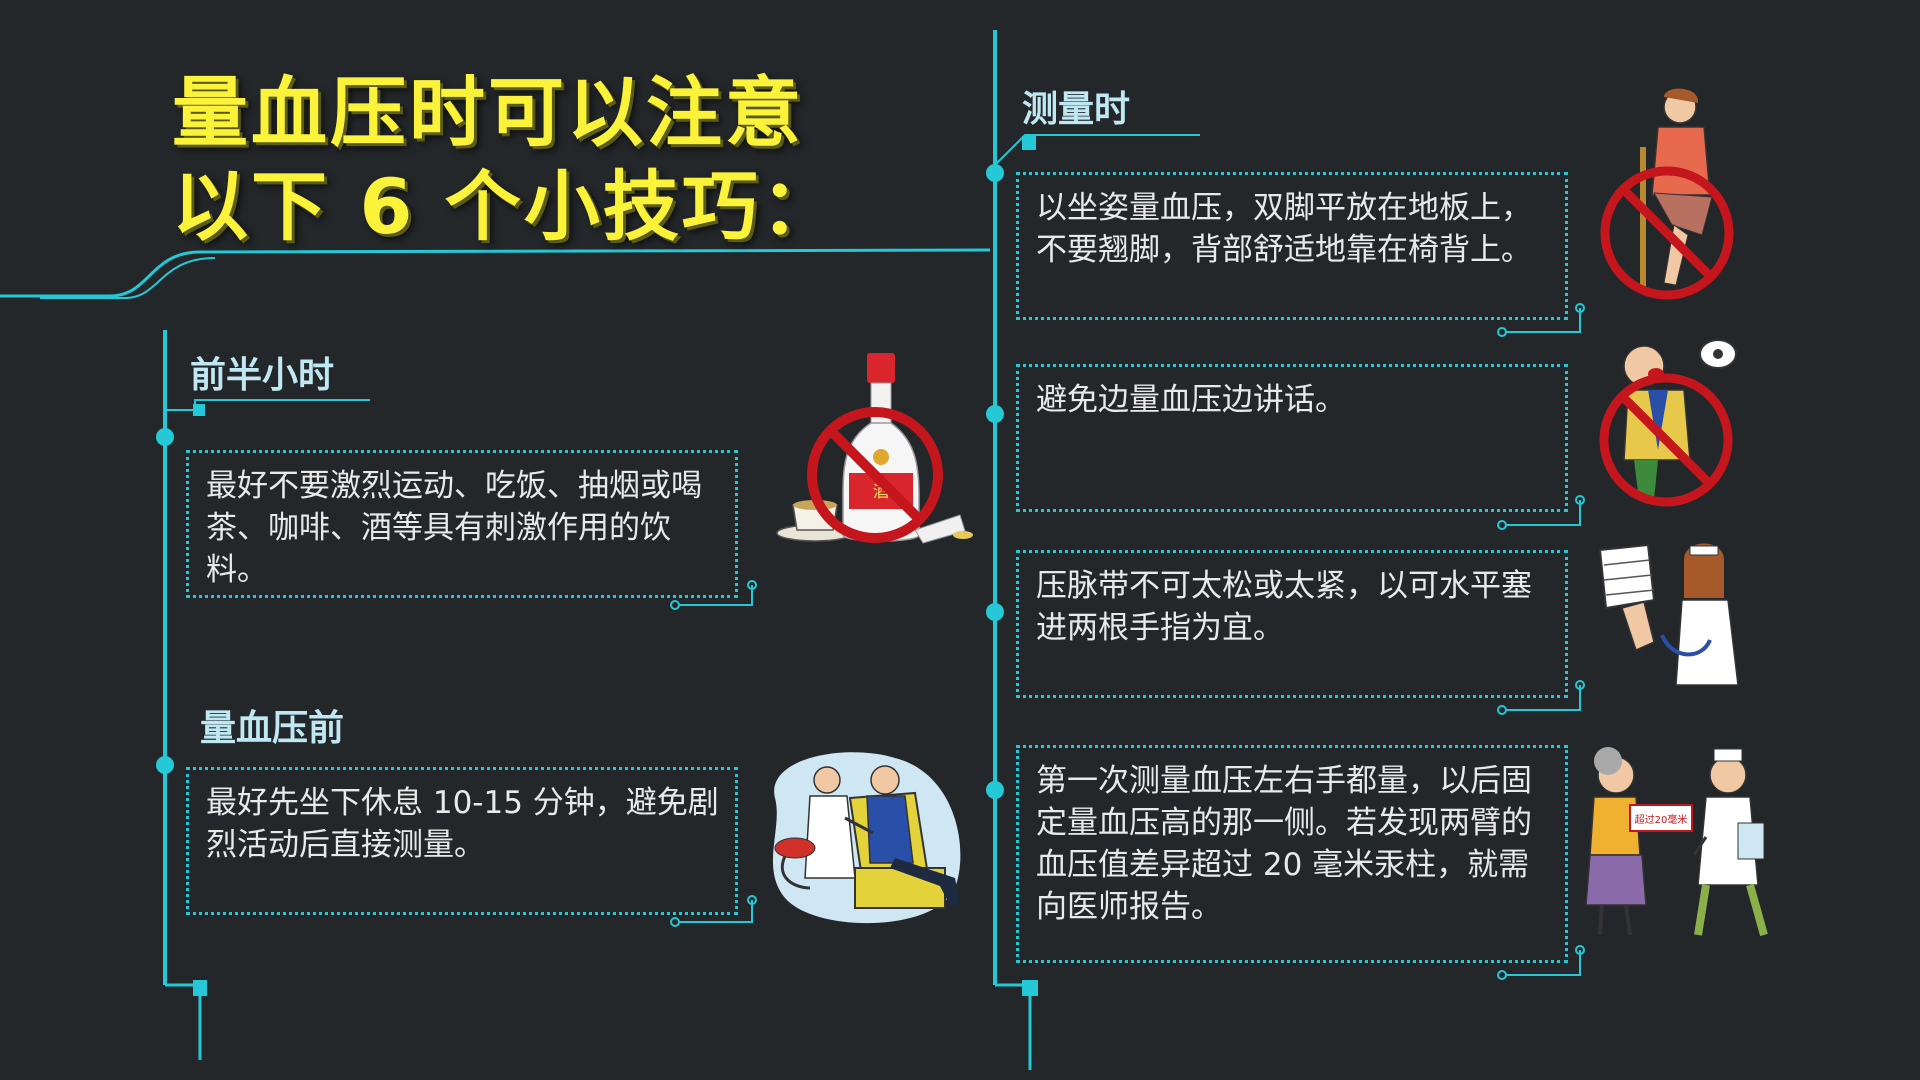 This screenshot has height=1080, width=1920. What do you see at coordinates (1076, 109) in the screenshot?
I see `section-label-while-measuring: 测量时` at bounding box center [1076, 109].